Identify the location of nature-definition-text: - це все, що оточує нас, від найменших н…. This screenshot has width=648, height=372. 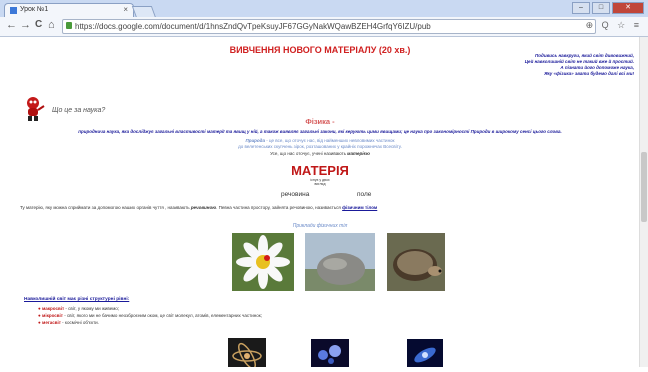
(329, 140).